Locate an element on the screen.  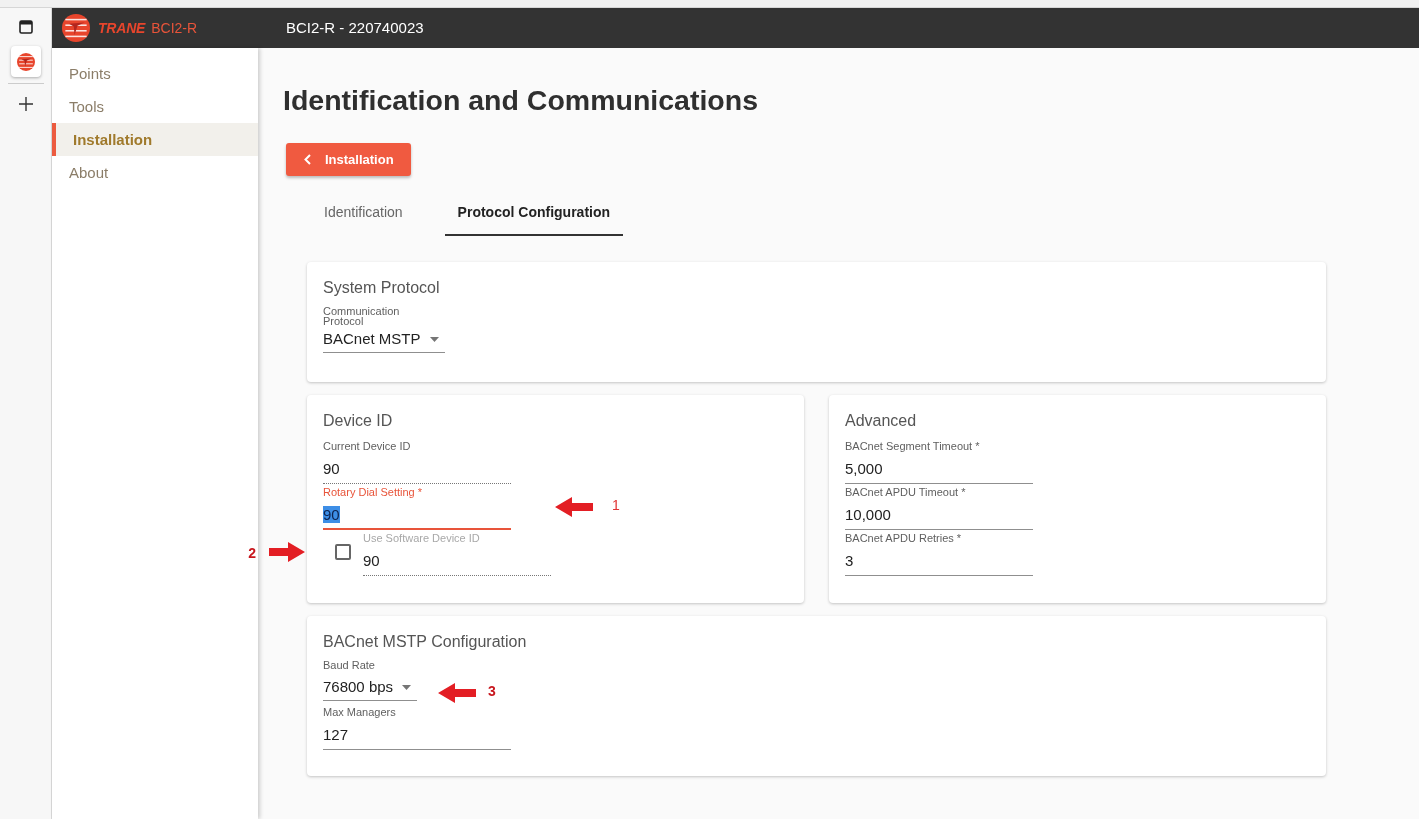
field-label: Baud Rate is located at coordinates (349, 666).